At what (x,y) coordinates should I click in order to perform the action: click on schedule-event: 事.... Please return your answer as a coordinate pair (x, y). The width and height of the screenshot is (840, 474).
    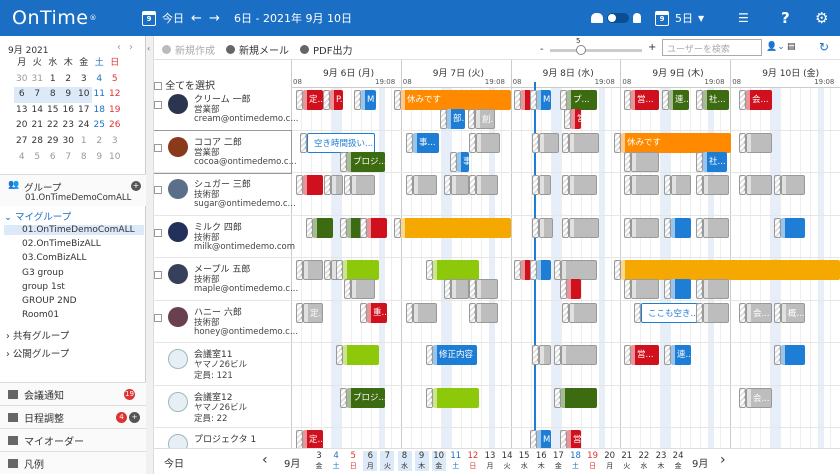
    Looking at the image, I should click on (426, 142).